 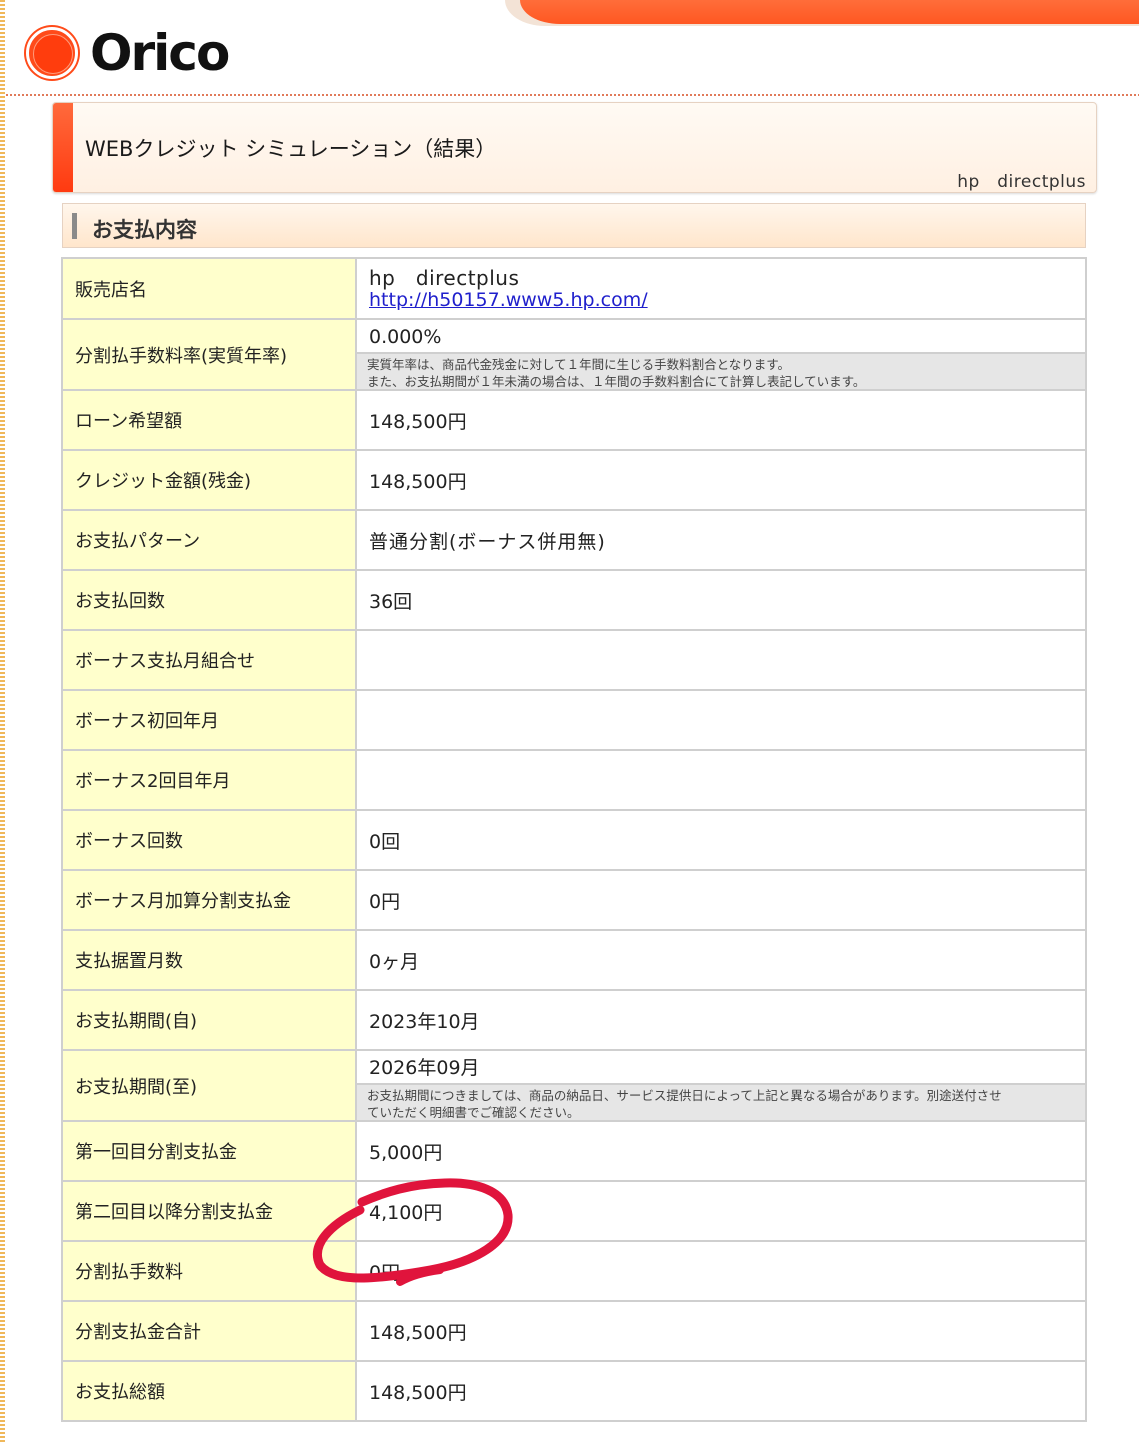 I want to click on row-value: 0ヶ月, so click(x=721, y=960).